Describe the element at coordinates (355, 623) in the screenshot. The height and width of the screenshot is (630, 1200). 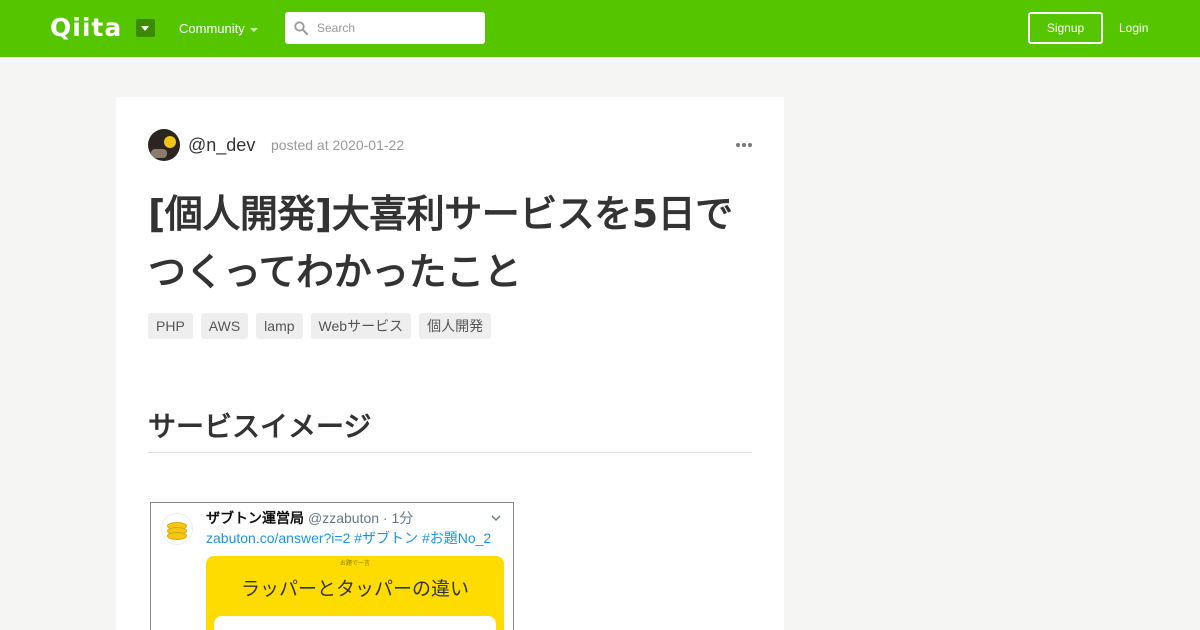
I see `tweet-card-answer-box` at that location.